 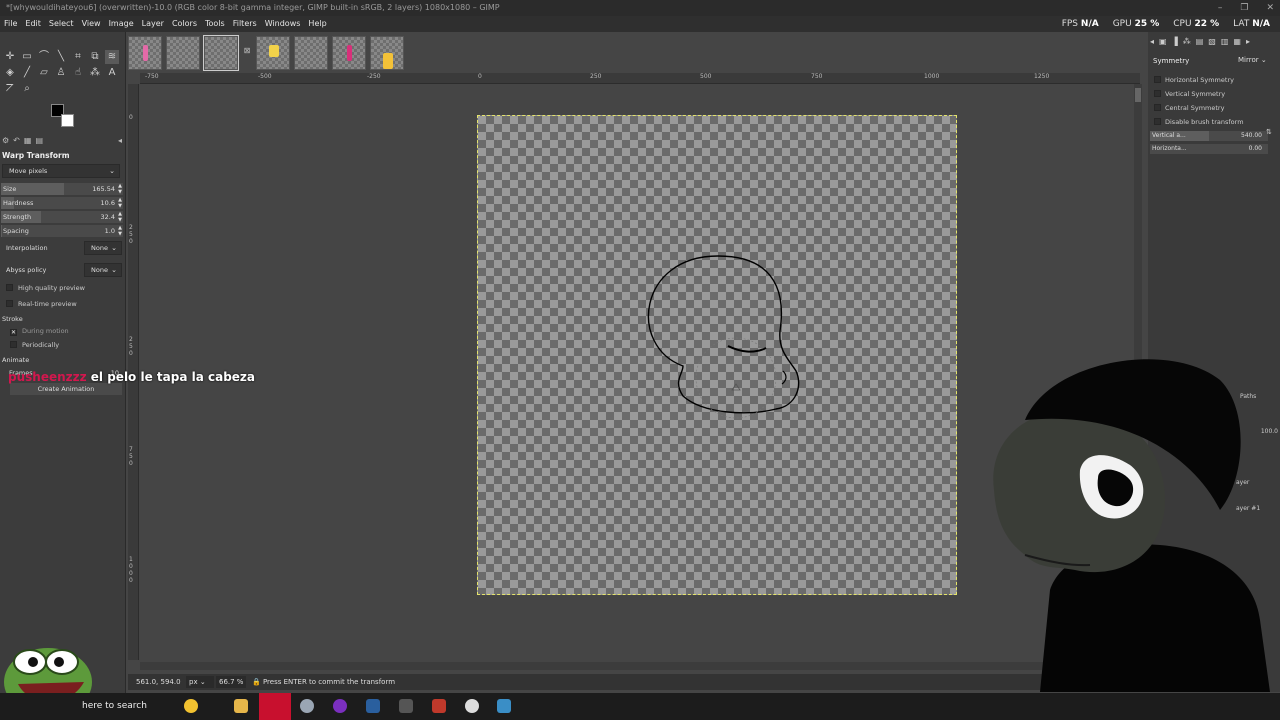 I want to click on warp-transform-icon: ≋, so click(x=112, y=57).